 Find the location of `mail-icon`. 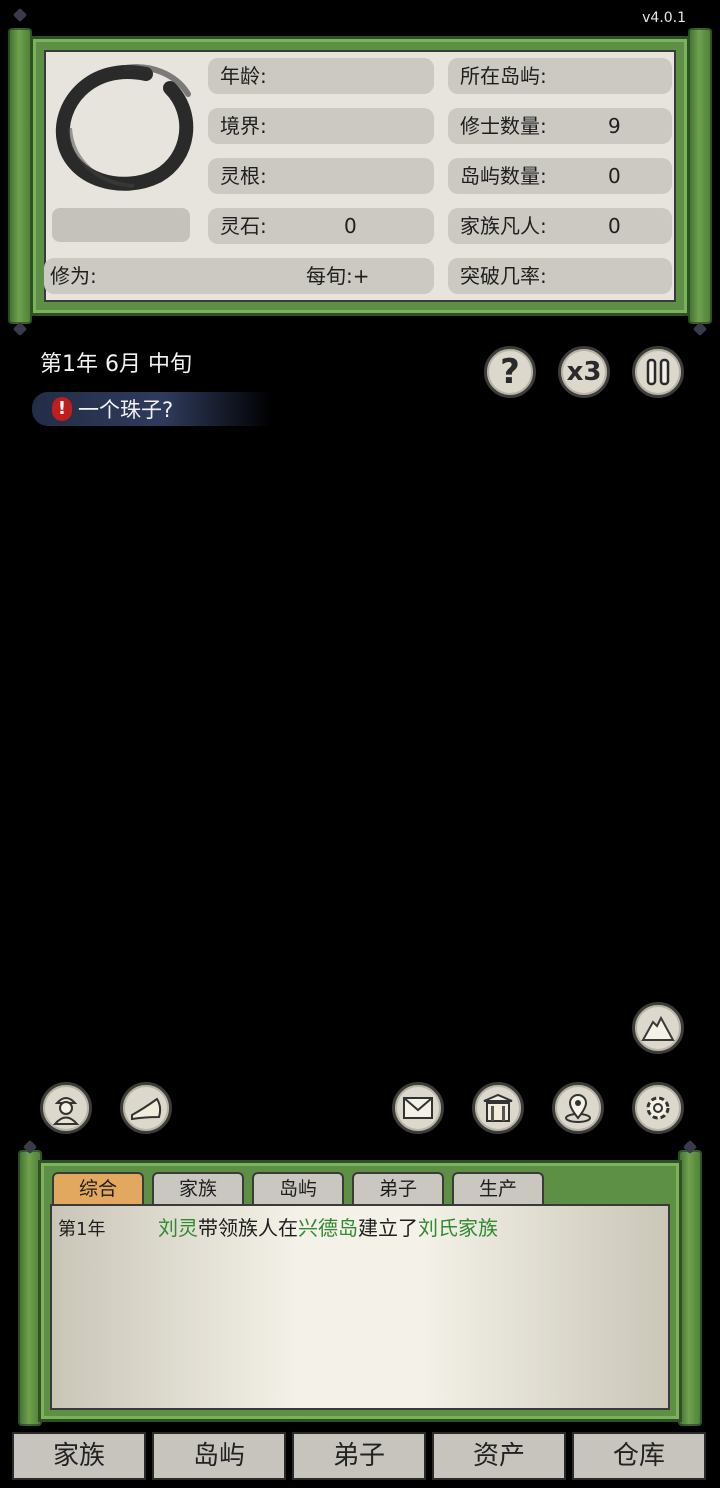

mail-icon is located at coordinates (418, 1108).